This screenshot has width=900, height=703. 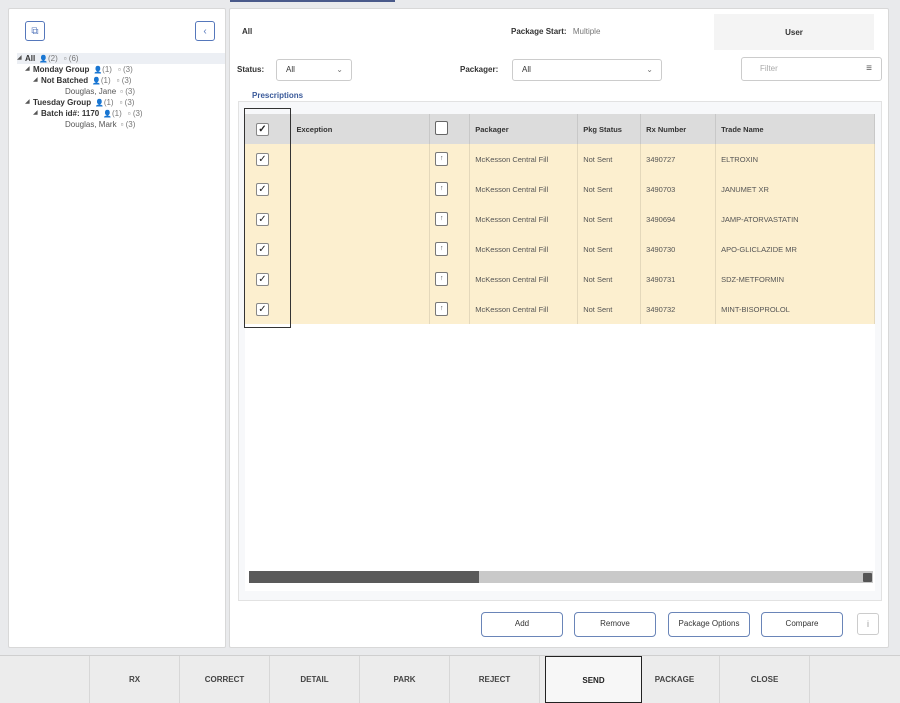 I want to click on cell-trade-name: JAMP-ATORVASTATIN, so click(x=795, y=219).